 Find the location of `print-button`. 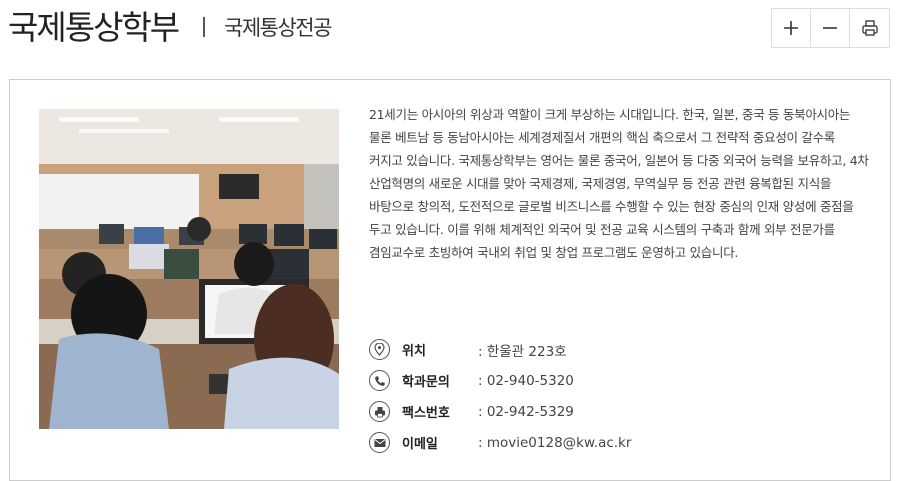

print-button is located at coordinates (869, 28).